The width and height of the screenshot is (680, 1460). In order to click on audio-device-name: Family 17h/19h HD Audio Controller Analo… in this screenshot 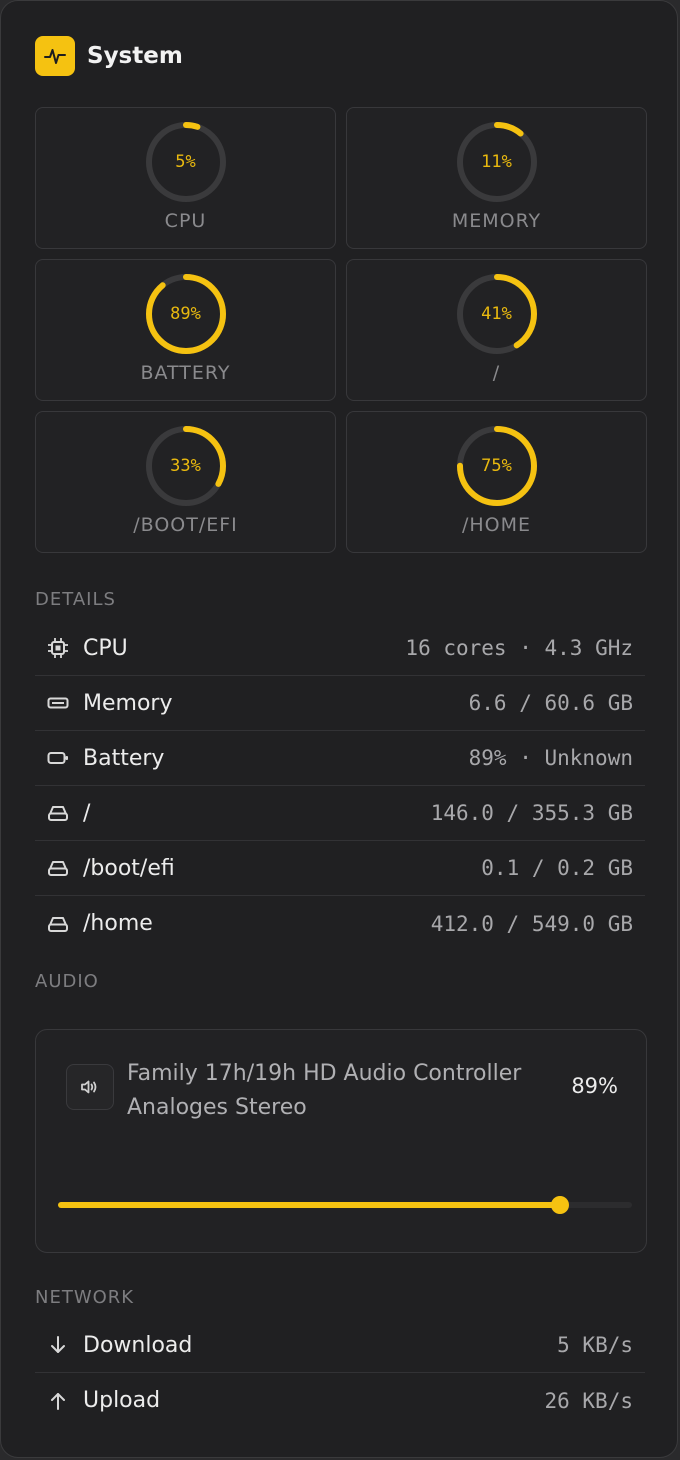, I will do `click(324, 1090)`.